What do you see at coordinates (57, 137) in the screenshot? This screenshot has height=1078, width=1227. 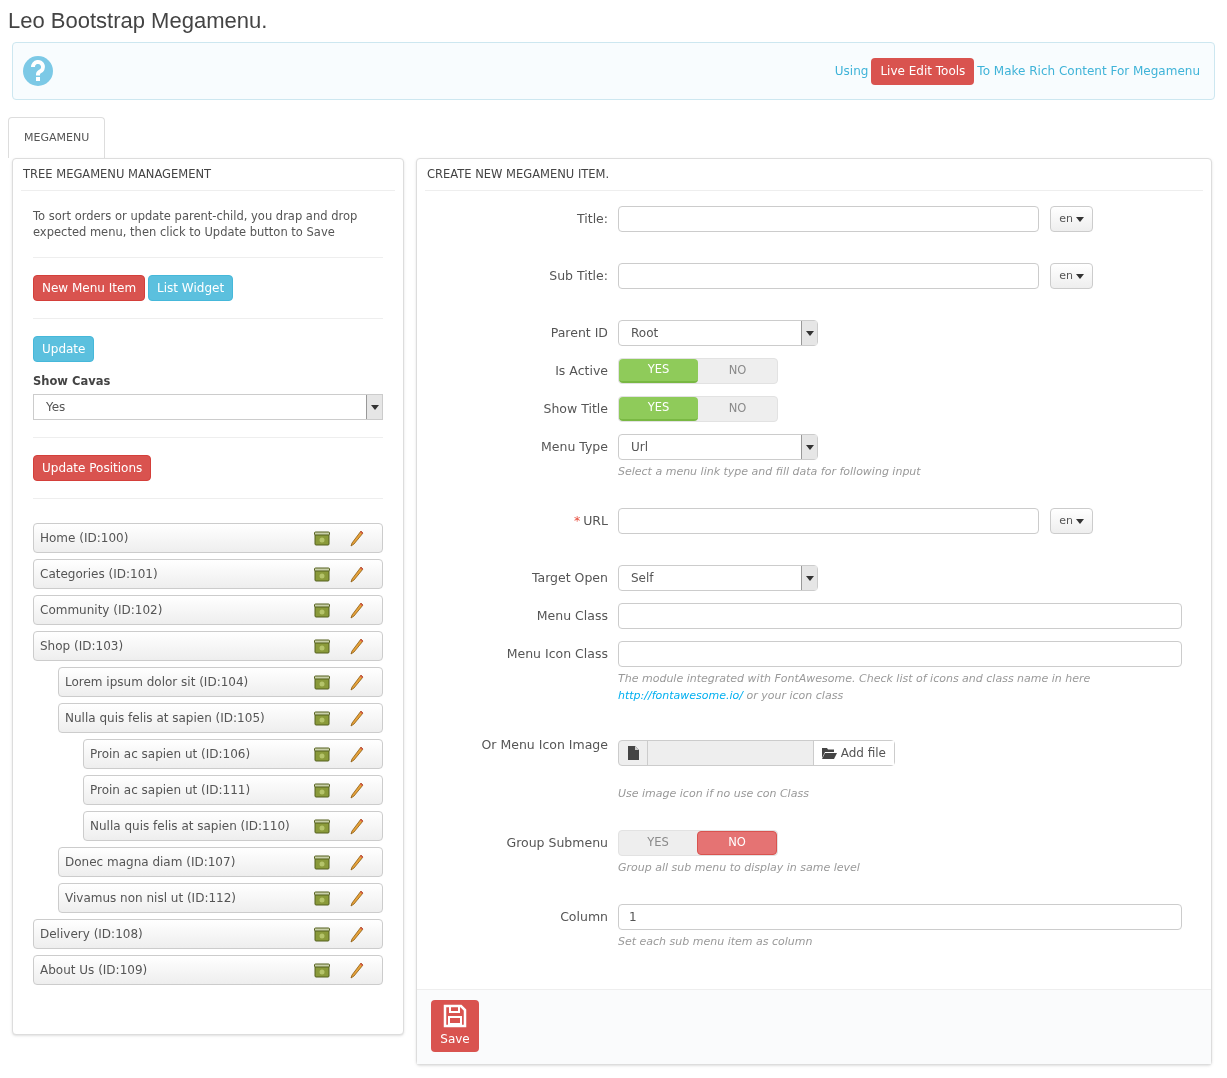 I see `tab: MEGAMENU` at bounding box center [57, 137].